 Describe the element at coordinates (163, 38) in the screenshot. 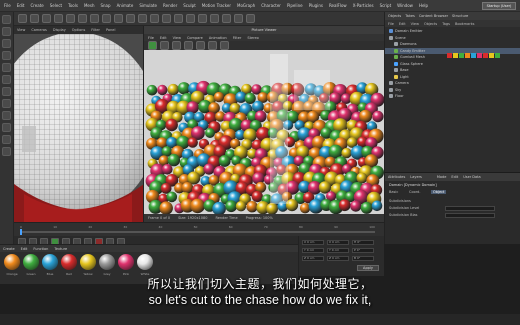

I see `pv-menu-edit: Edit` at that location.